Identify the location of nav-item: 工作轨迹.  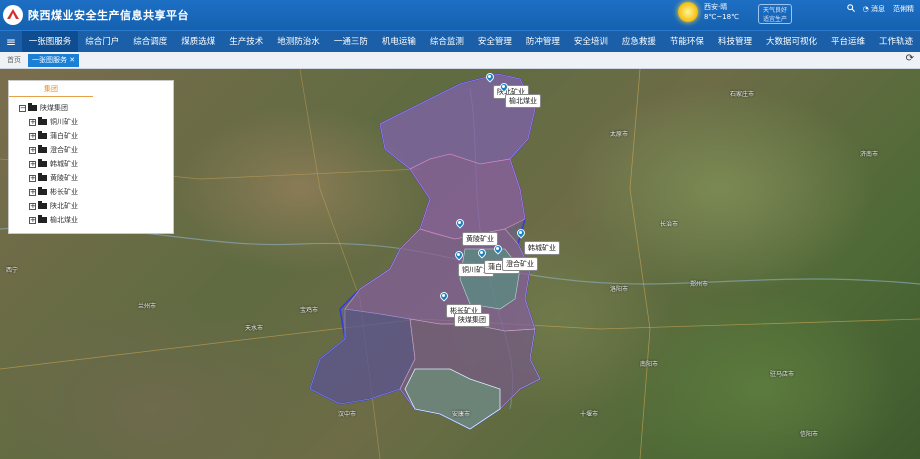
(896, 42).